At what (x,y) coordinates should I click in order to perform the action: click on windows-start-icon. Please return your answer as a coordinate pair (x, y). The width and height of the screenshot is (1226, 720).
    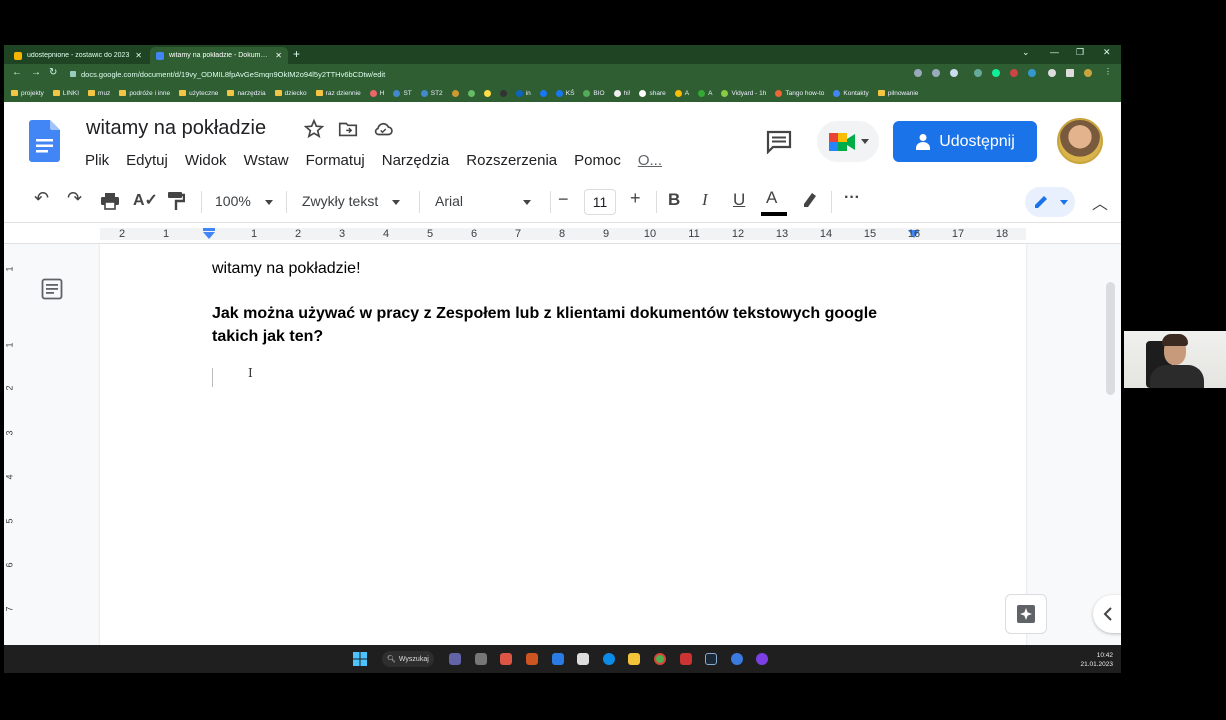
    Looking at the image, I should click on (360, 659).